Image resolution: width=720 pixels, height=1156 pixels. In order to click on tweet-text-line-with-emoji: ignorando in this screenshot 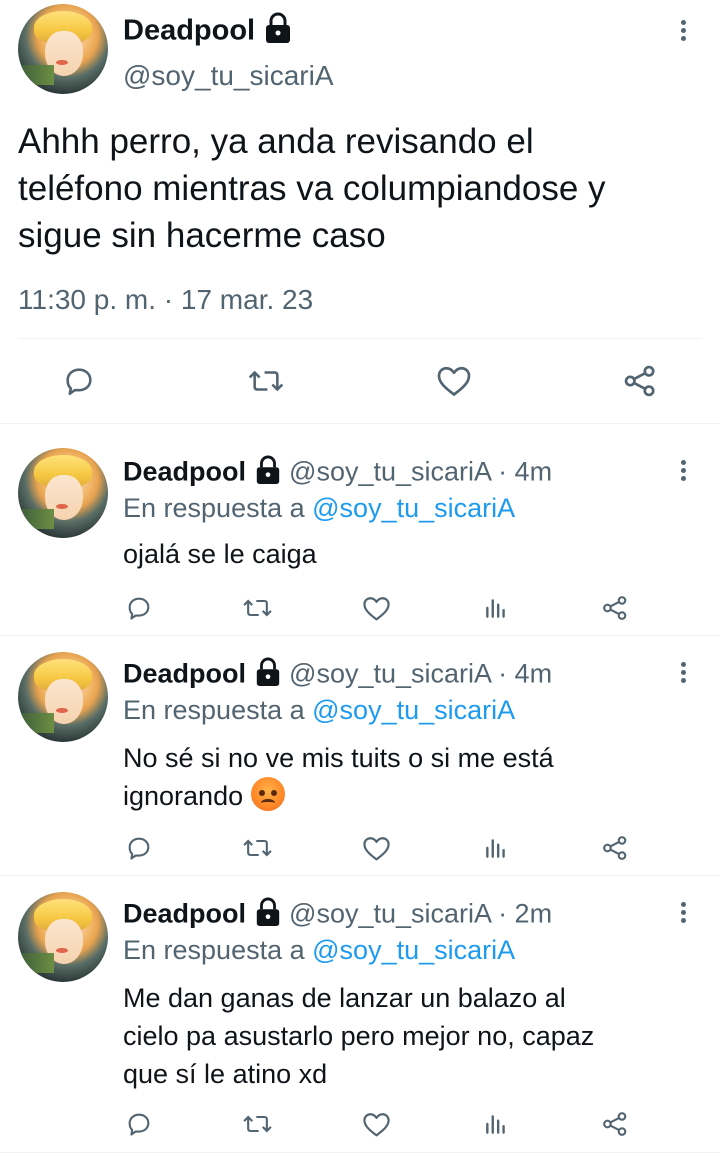, I will do `click(413, 796)`.